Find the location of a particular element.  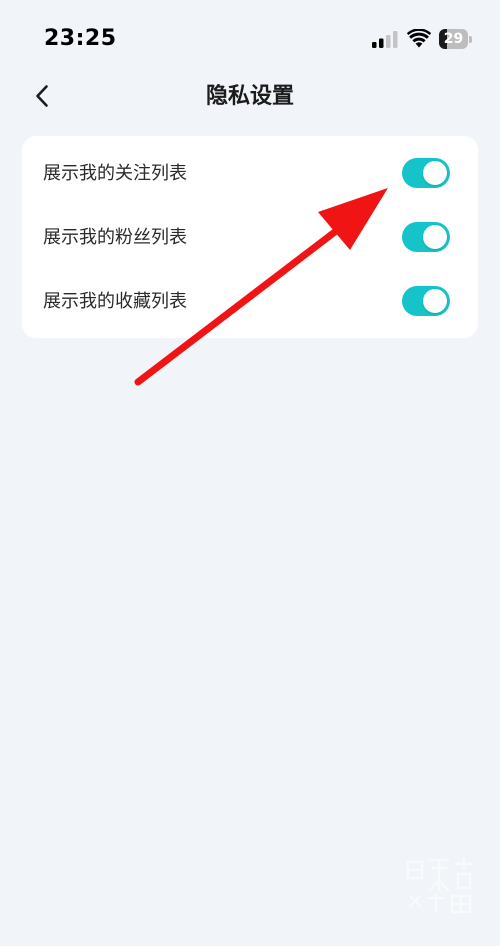

page-title: 隐私设置 is located at coordinates (249, 96).